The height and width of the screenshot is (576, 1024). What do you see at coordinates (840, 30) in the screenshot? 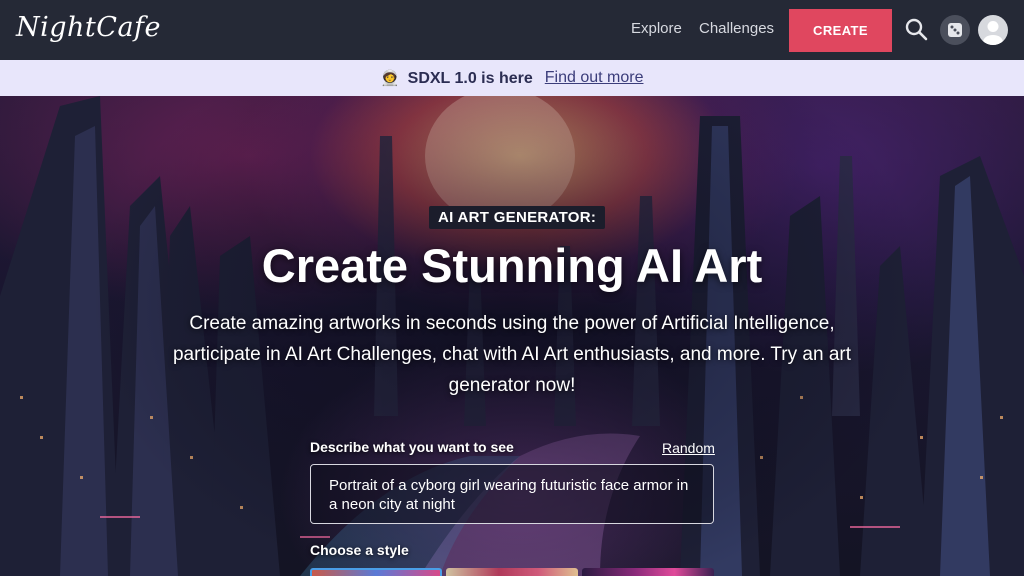
I see `create-button: CREATE` at bounding box center [840, 30].